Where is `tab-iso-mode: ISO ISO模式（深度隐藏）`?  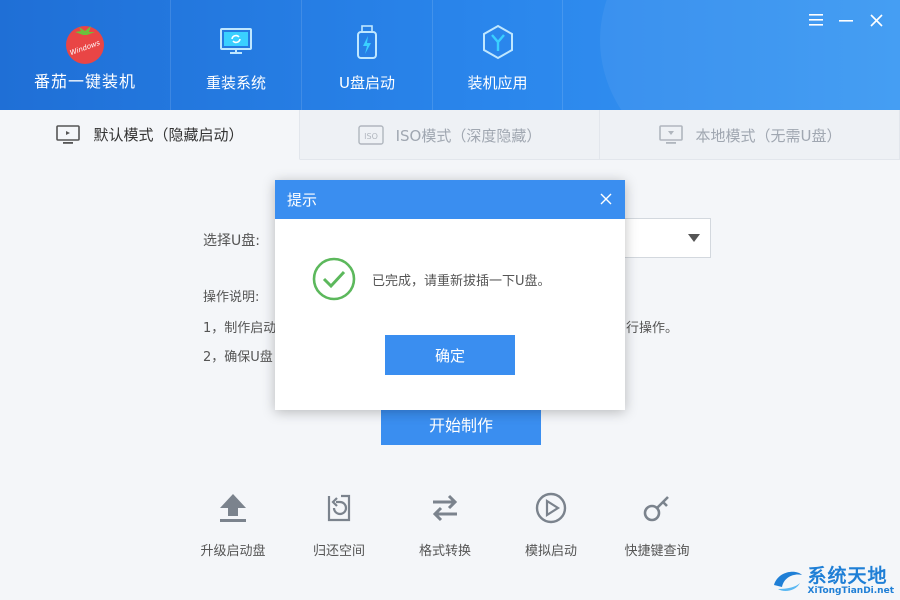 tab-iso-mode: ISO ISO模式（深度隐藏） is located at coordinates (450, 135).